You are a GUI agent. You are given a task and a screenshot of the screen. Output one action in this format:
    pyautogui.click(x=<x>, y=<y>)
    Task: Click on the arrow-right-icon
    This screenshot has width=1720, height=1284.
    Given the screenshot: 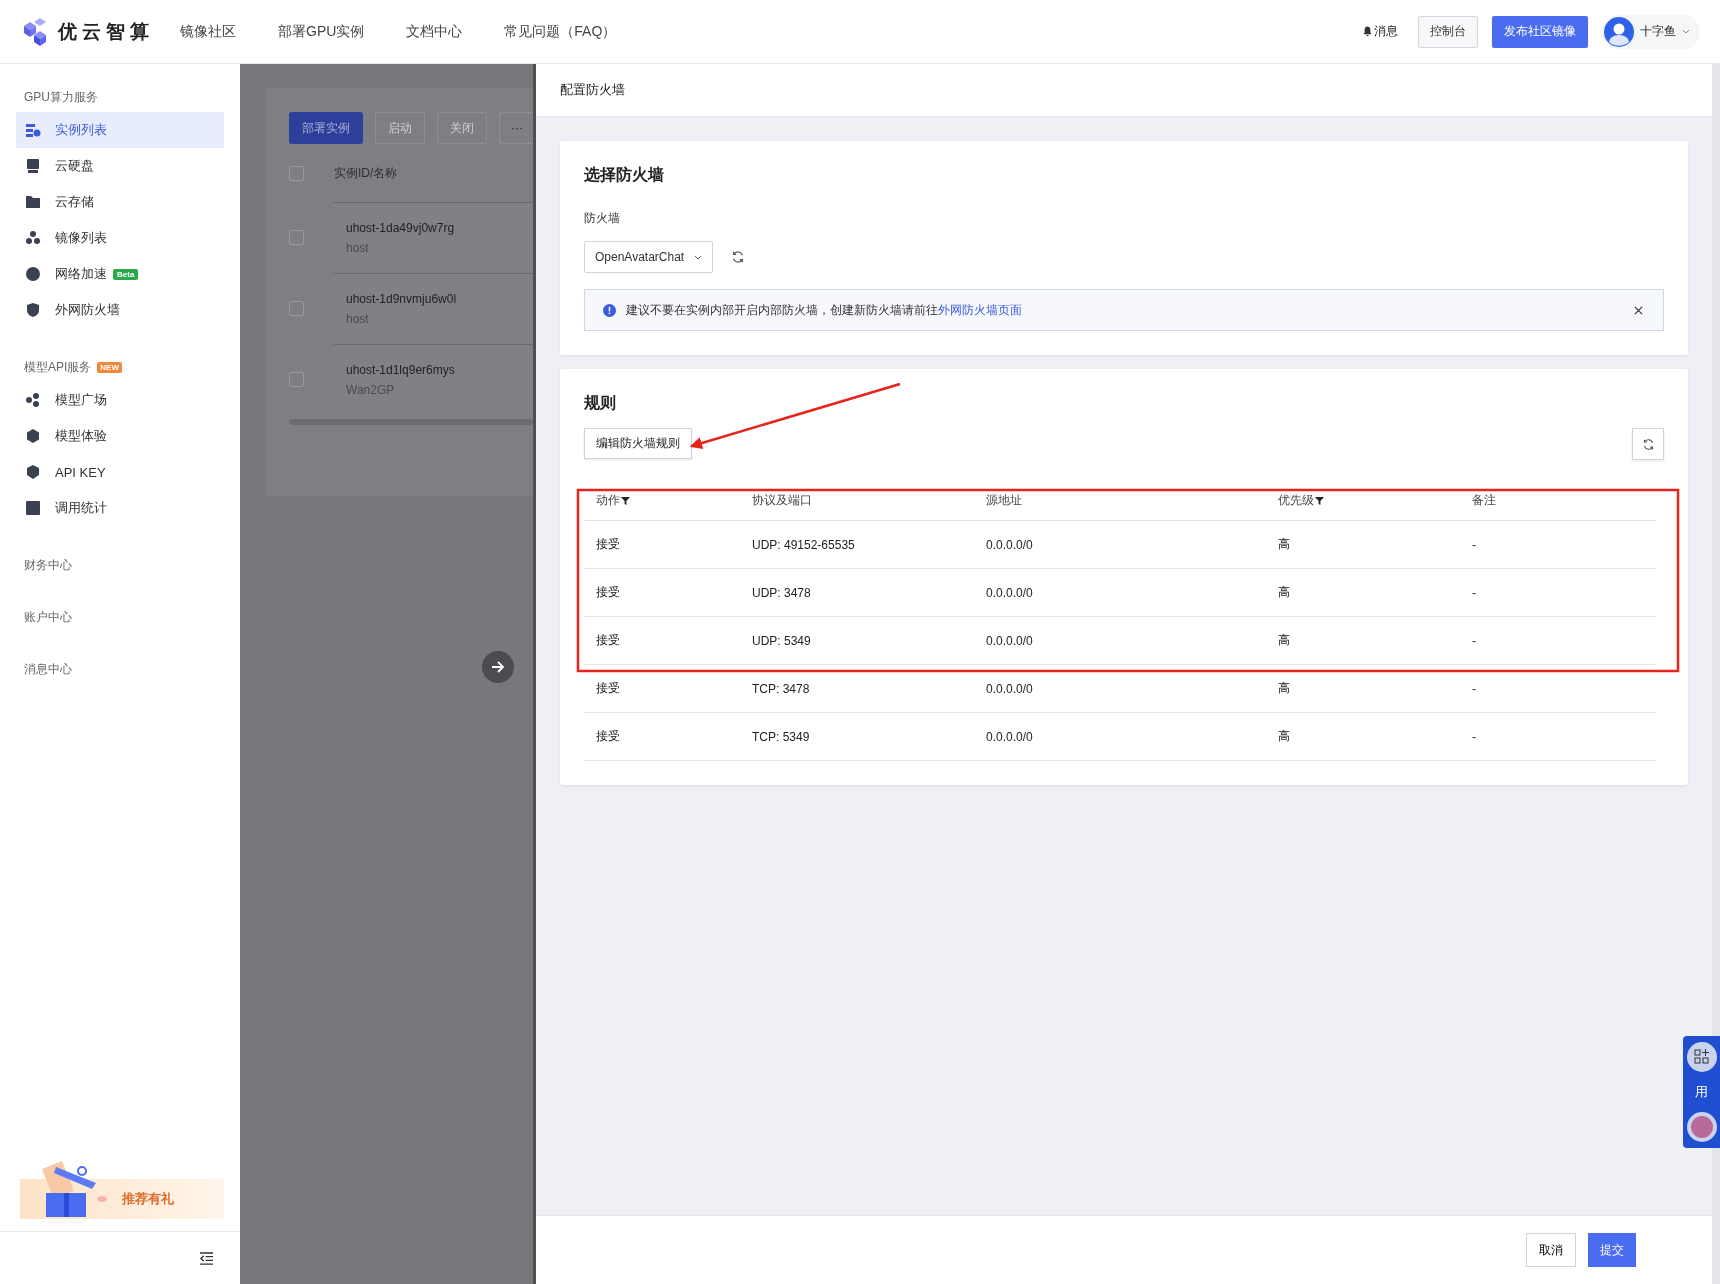 What is the action you would take?
    pyautogui.click(x=498, y=667)
    